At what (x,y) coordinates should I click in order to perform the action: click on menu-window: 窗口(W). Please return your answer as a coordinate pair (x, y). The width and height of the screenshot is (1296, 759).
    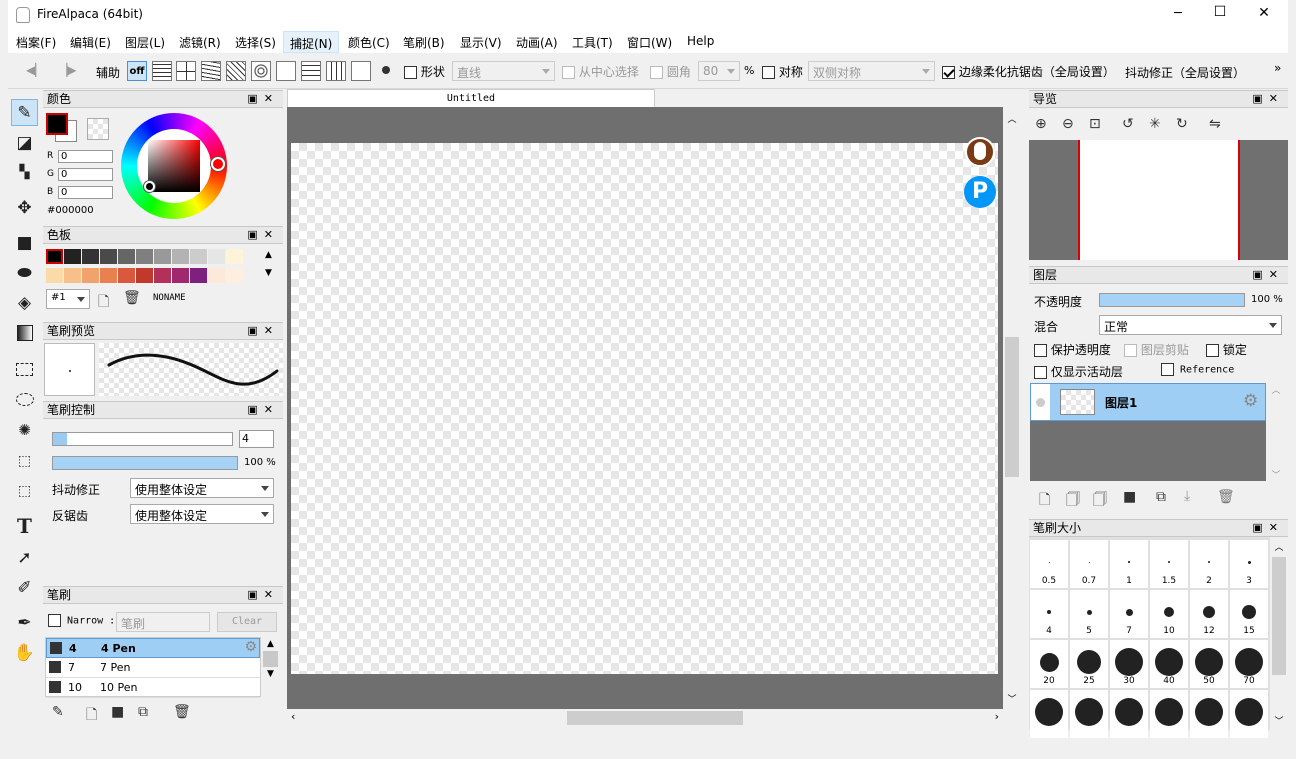
    Looking at the image, I should click on (649, 42).